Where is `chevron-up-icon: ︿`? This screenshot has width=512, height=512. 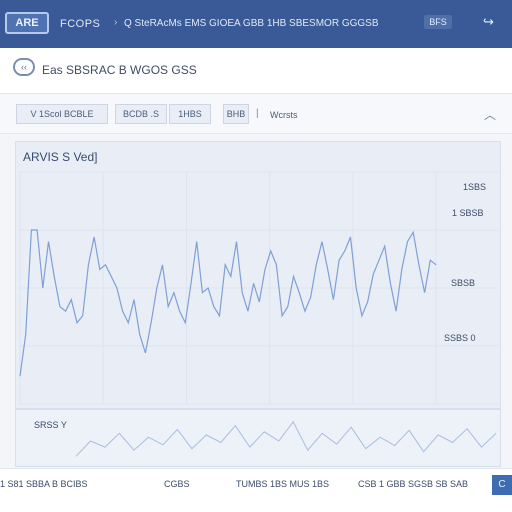 chevron-up-icon: ︿ is located at coordinates (490, 114).